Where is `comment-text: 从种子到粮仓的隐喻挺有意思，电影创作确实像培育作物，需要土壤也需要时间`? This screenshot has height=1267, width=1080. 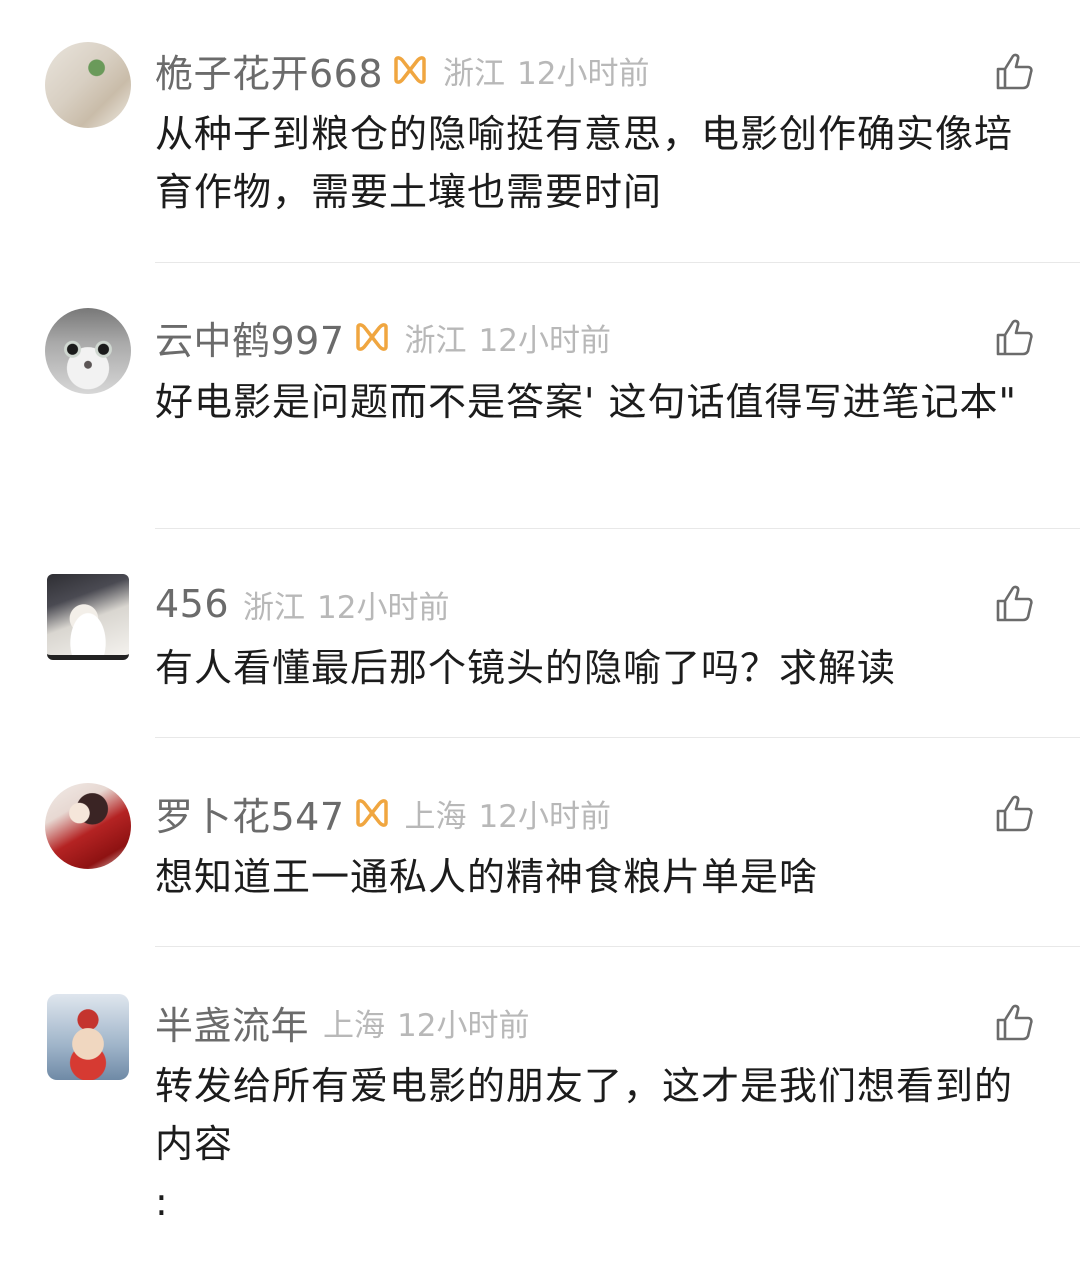 comment-text: 从种子到粮仓的隐喻挺有意思，电影创作确实像培育作物，需要土壤也需要时间 is located at coordinates (584, 163).